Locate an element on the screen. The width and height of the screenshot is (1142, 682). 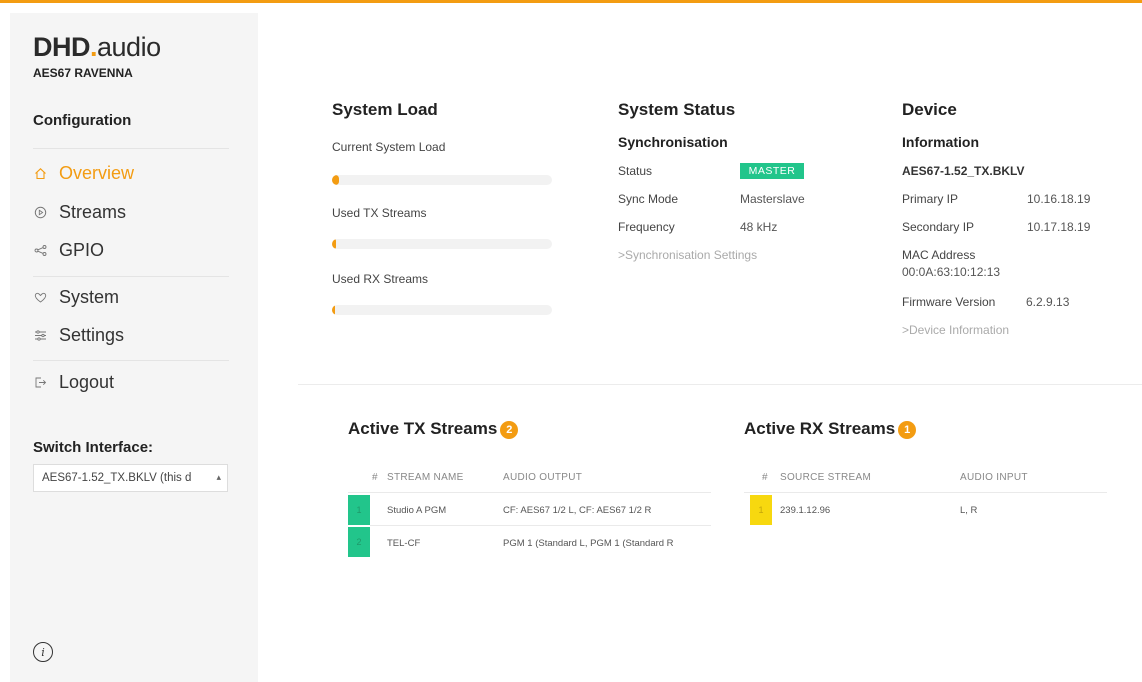
frequency-value: 48 kHz is located at coordinates (759, 227).